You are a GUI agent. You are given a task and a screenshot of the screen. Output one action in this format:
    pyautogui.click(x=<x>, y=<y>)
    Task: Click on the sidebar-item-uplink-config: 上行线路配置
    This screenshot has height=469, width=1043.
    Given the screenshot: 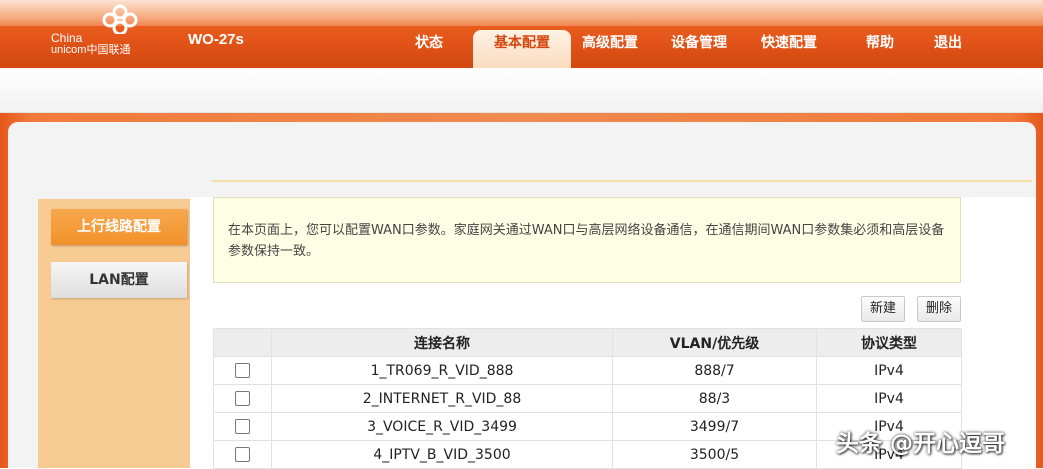 What is the action you would take?
    pyautogui.click(x=119, y=227)
    